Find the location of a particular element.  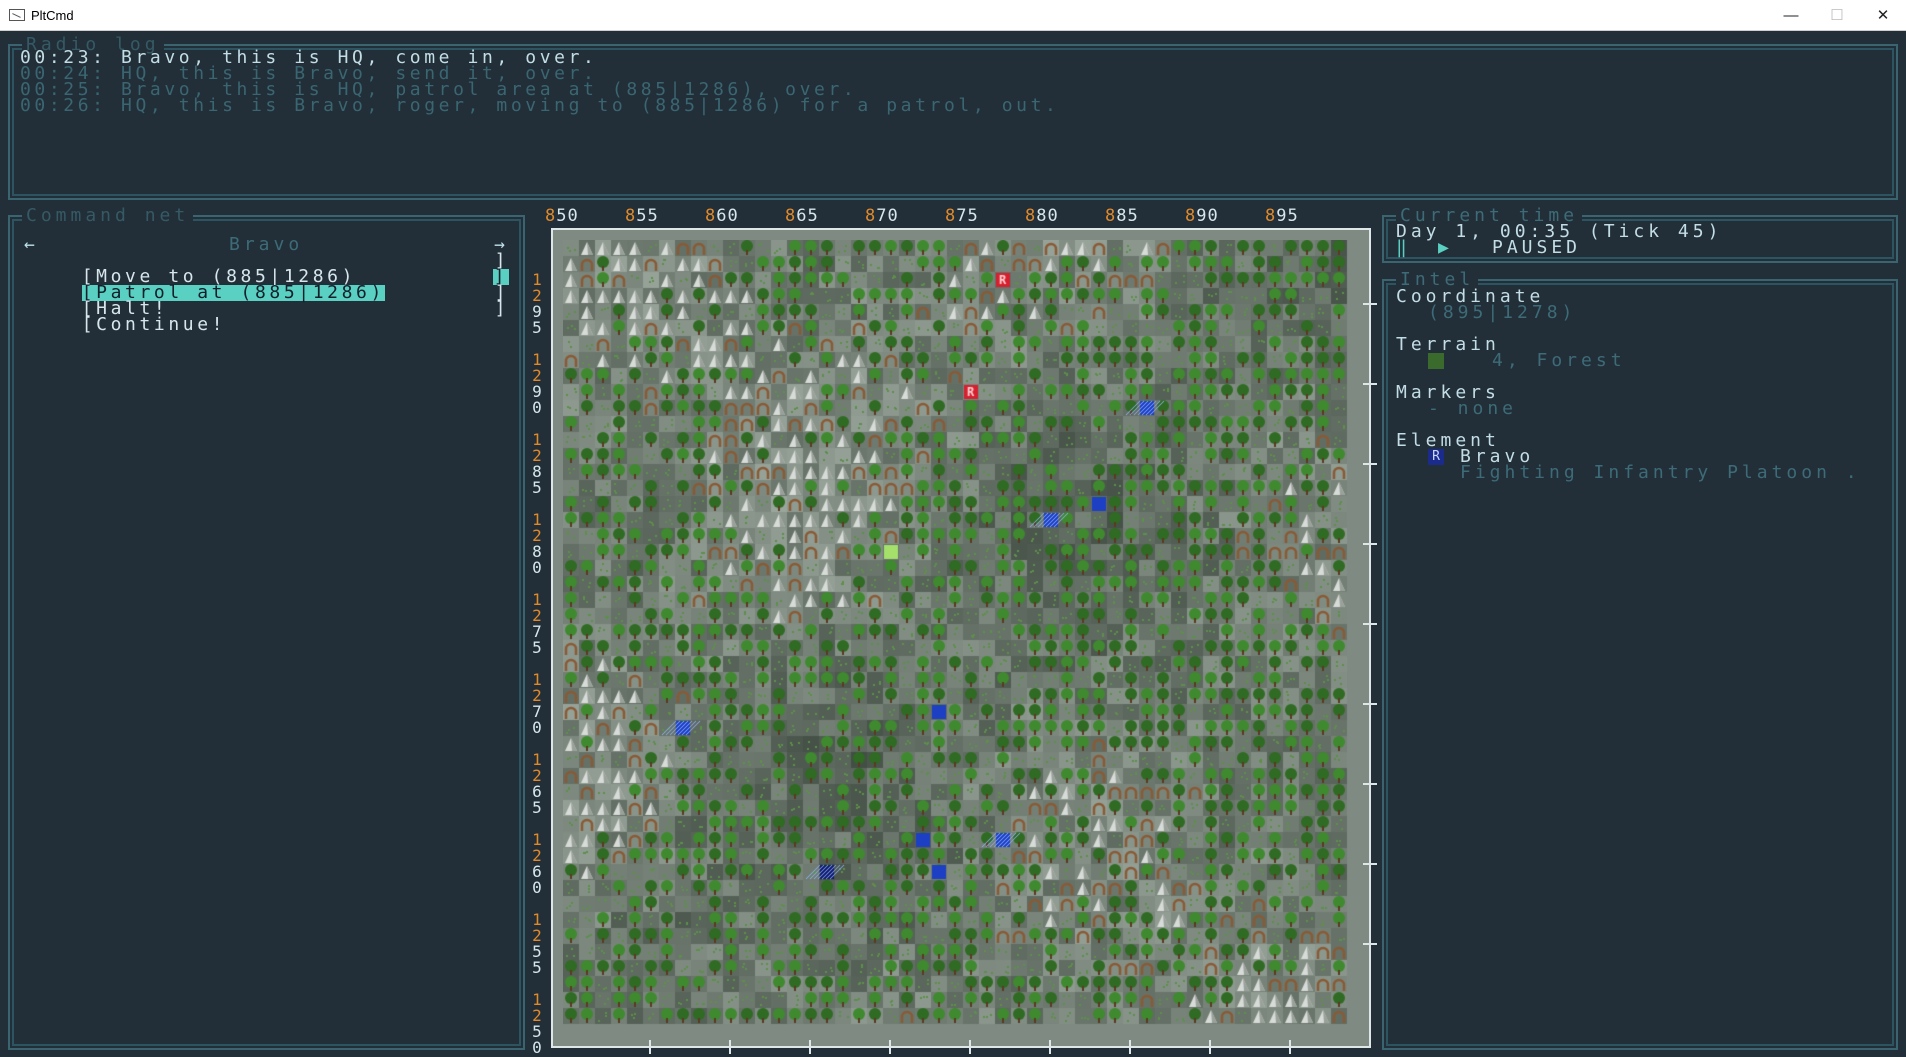

maximize-button: ☐ is located at coordinates (1837, 15).